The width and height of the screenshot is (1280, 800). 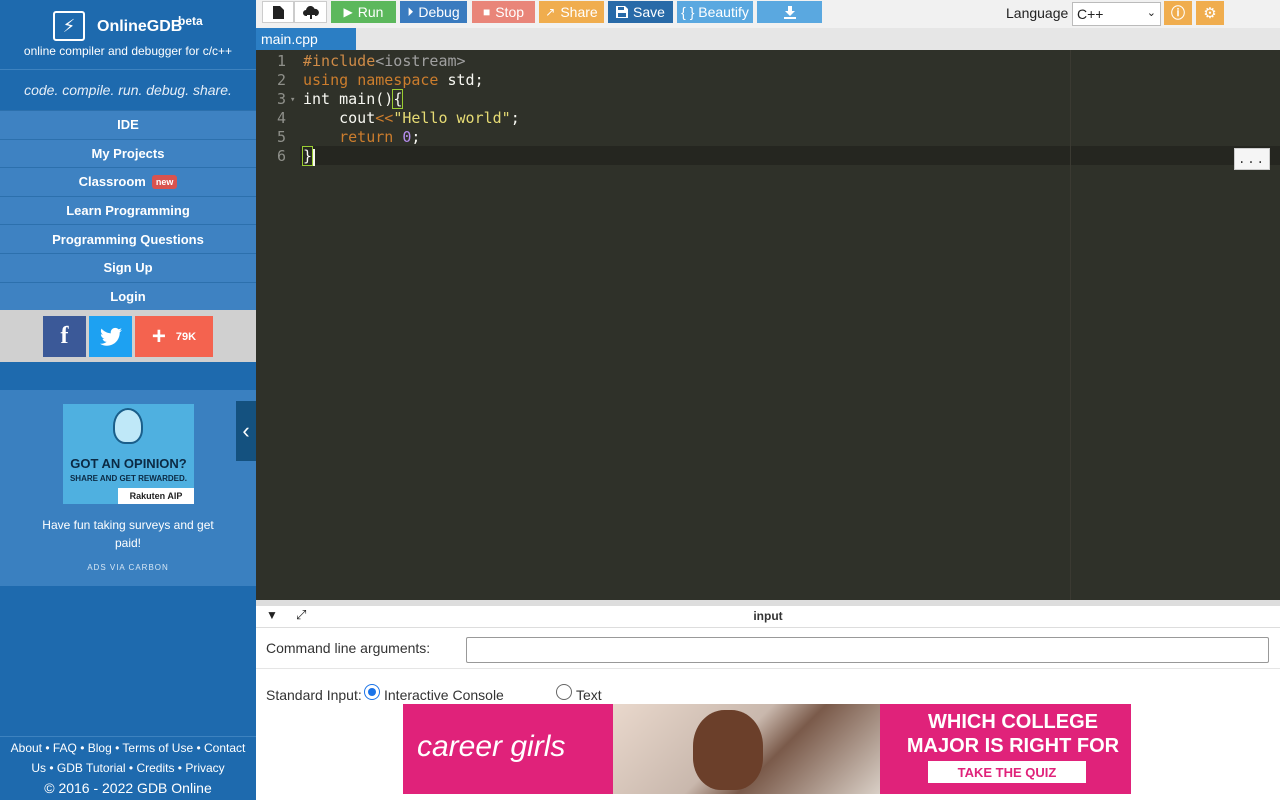 What do you see at coordinates (410, 11) in the screenshot?
I see `play-circle-icon: ⏵` at bounding box center [410, 11].